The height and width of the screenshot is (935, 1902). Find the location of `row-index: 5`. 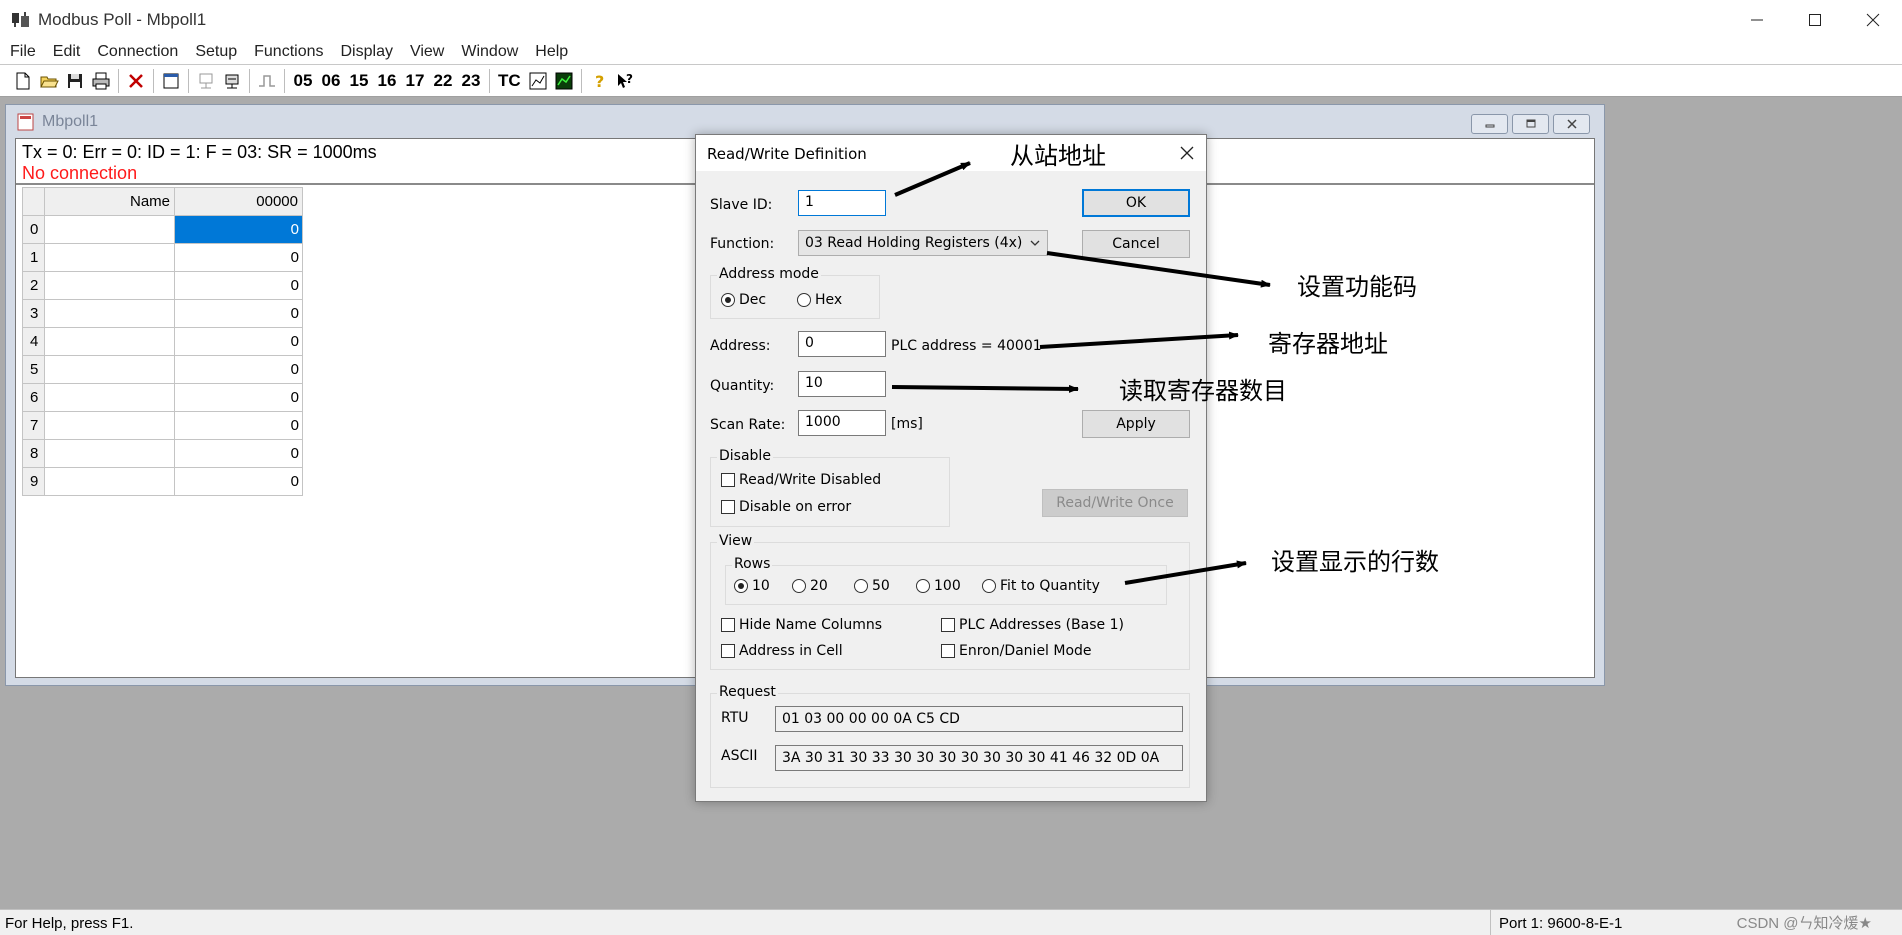

row-index: 5 is located at coordinates (33, 369).